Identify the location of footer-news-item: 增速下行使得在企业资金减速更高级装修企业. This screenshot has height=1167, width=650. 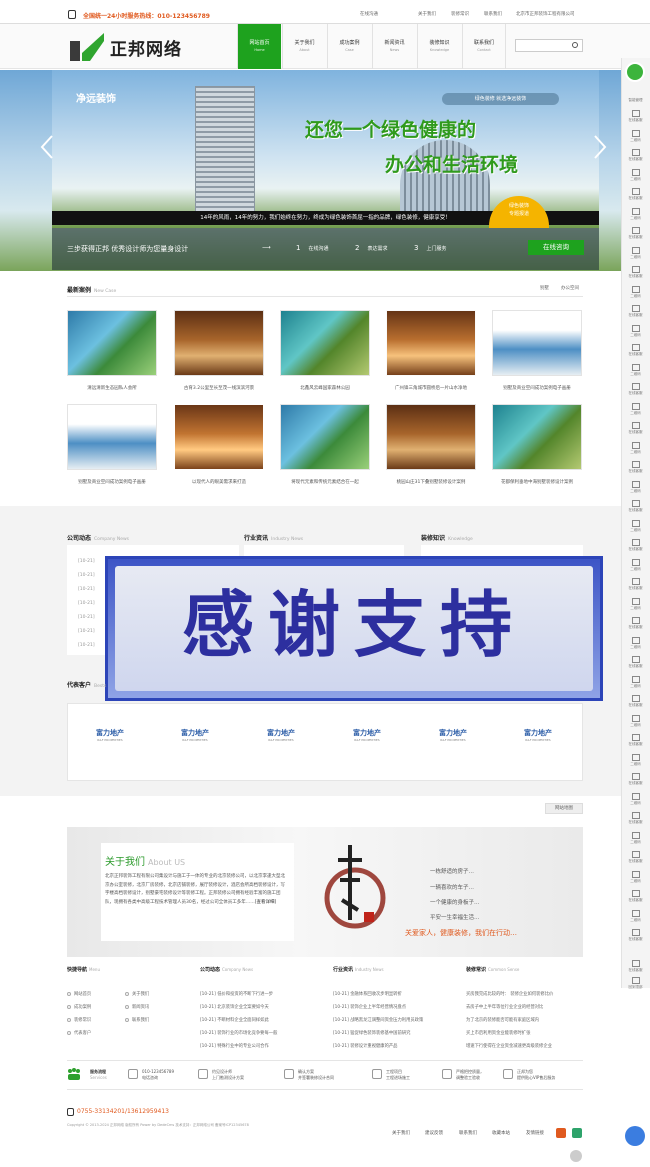
(509, 1046).